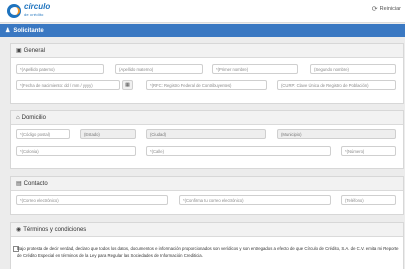  Describe the element at coordinates (390, 9) in the screenshot. I see `refresh-label: Reiniciar` at that location.